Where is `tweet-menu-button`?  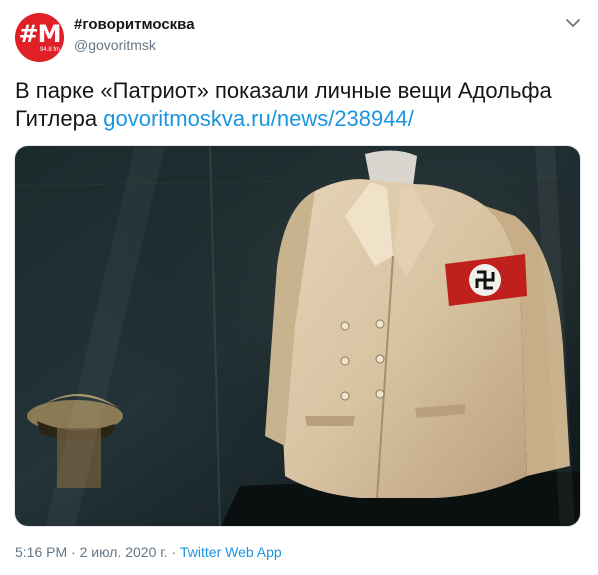 tweet-menu-button is located at coordinates (573, 23).